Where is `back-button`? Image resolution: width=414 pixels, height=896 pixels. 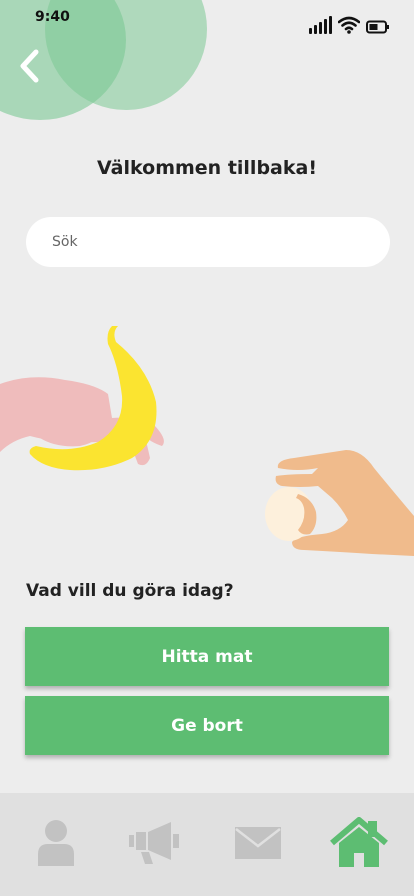 back-button is located at coordinates (32, 66).